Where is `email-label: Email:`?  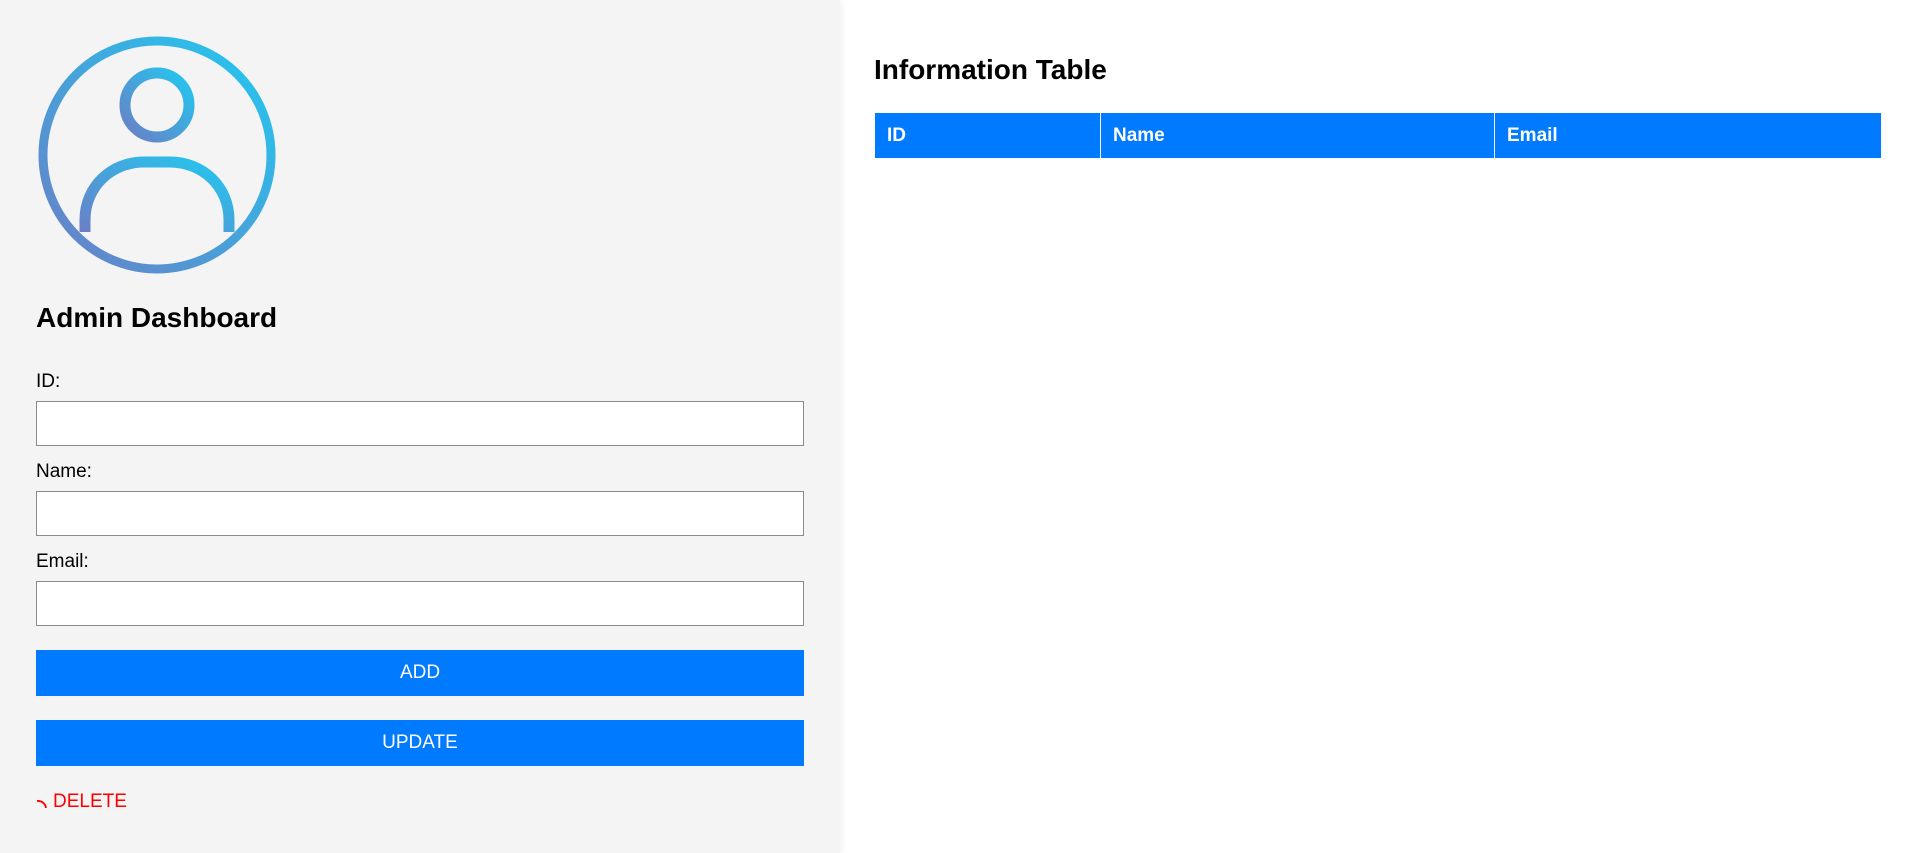 email-label: Email: is located at coordinates (62, 561).